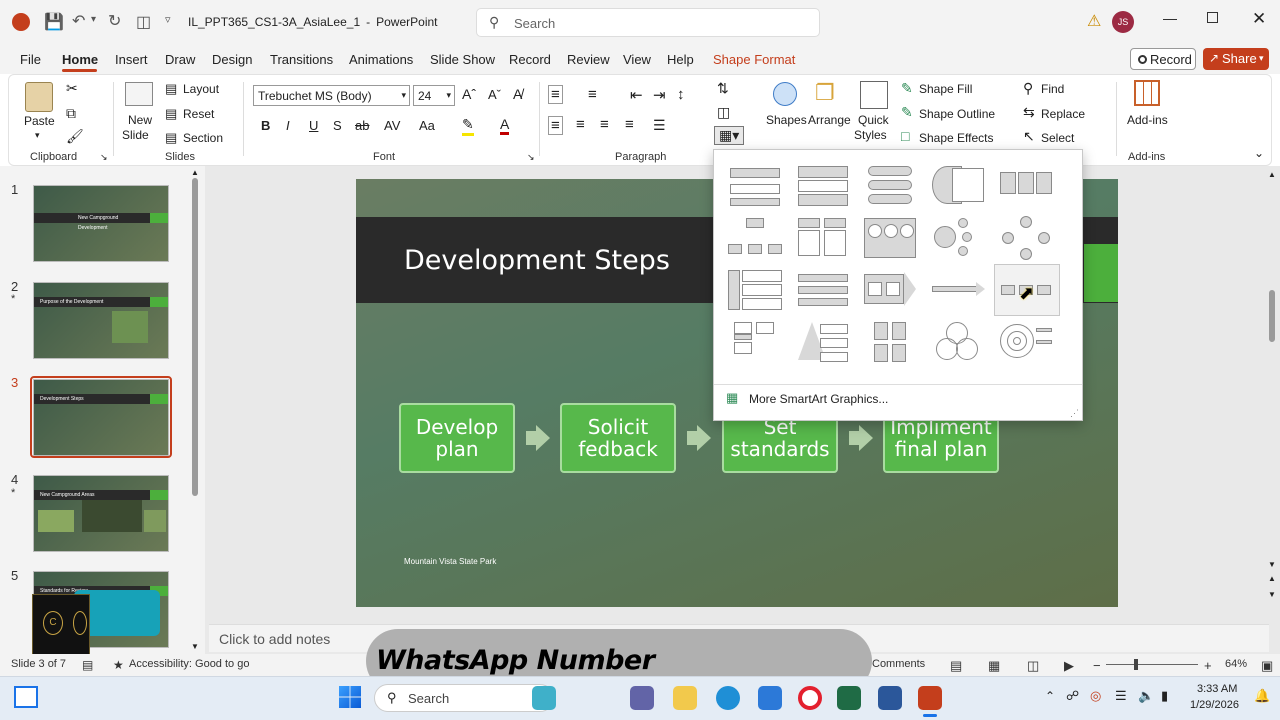 Image resolution: width=1280 pixels, height=720 pixels. Describe the element at coordinates (531, 157) in the screenshot. I see `dialog-launcher-icon: ↘` at that location.